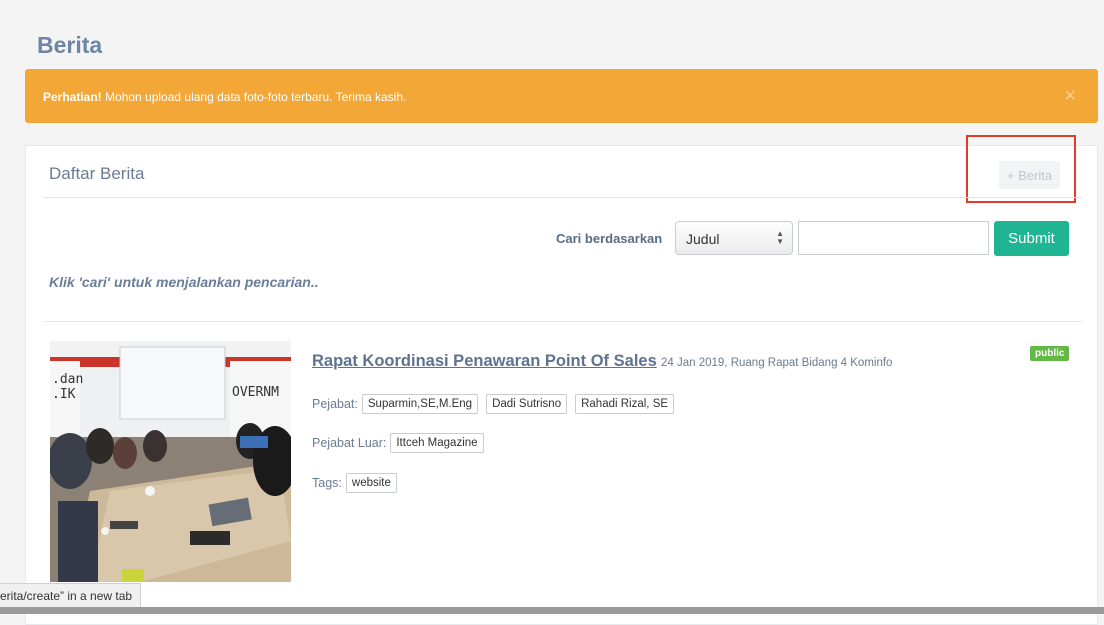 The width and height of the screenshot is (1104, 625). Describe the element at coordinates (71, 596) in the screenshot. I see `browser-status-bar: erita/create” in a new tab` at that location.